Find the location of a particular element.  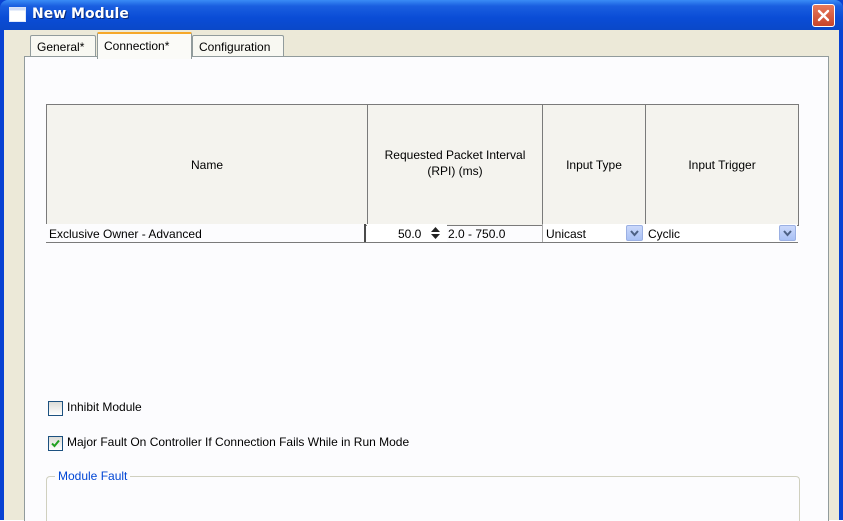

column-header-rpi-line2: (RPI) (ms) is located at coordinates (455, 171).